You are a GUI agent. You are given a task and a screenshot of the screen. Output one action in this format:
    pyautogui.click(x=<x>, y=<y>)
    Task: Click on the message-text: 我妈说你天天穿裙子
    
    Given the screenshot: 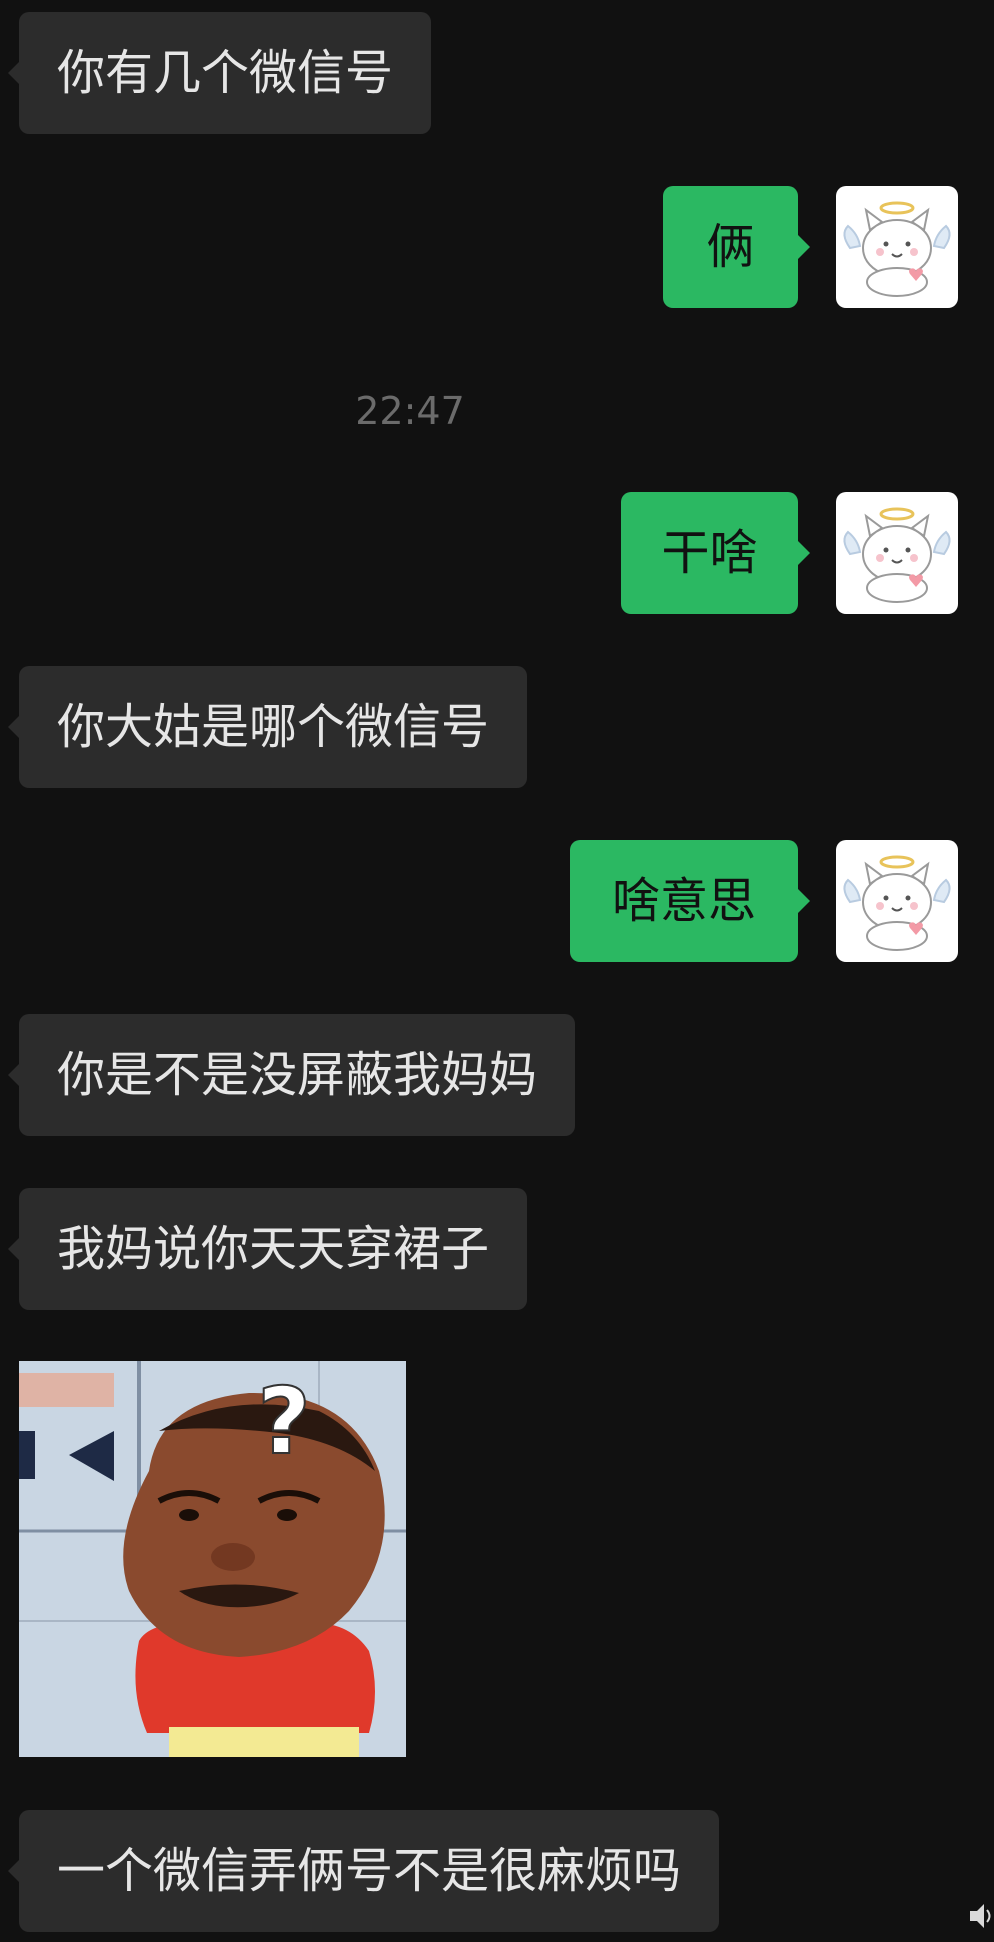 What is the action you would take?
    pyautogui.click(x=273, y=1249)
    